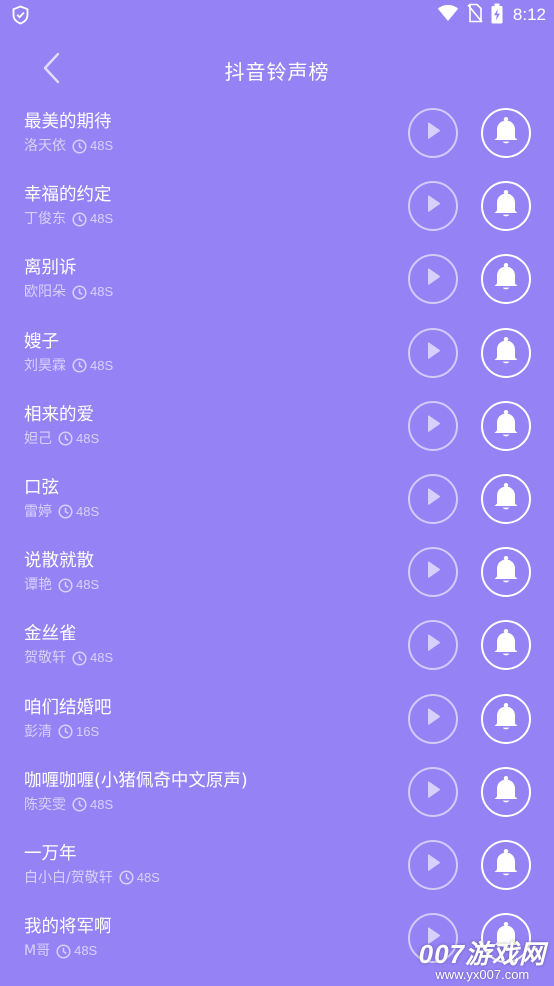  Describe the element at coordinates (277, 426) in the screenshot. I see `song-row: 相来的爱 妲己 48S` at that location.